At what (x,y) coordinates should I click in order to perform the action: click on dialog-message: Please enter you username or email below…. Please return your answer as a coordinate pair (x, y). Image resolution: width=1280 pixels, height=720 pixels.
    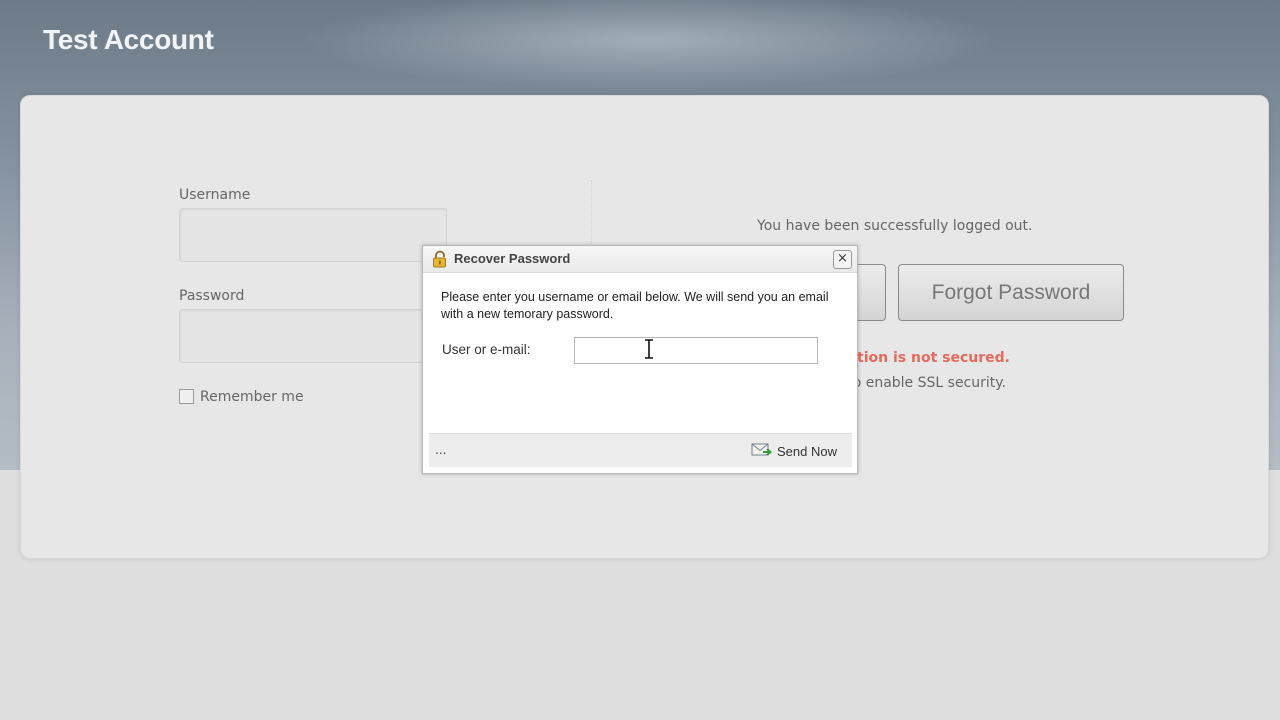
    Looking at the image, I should click on (635, 305).